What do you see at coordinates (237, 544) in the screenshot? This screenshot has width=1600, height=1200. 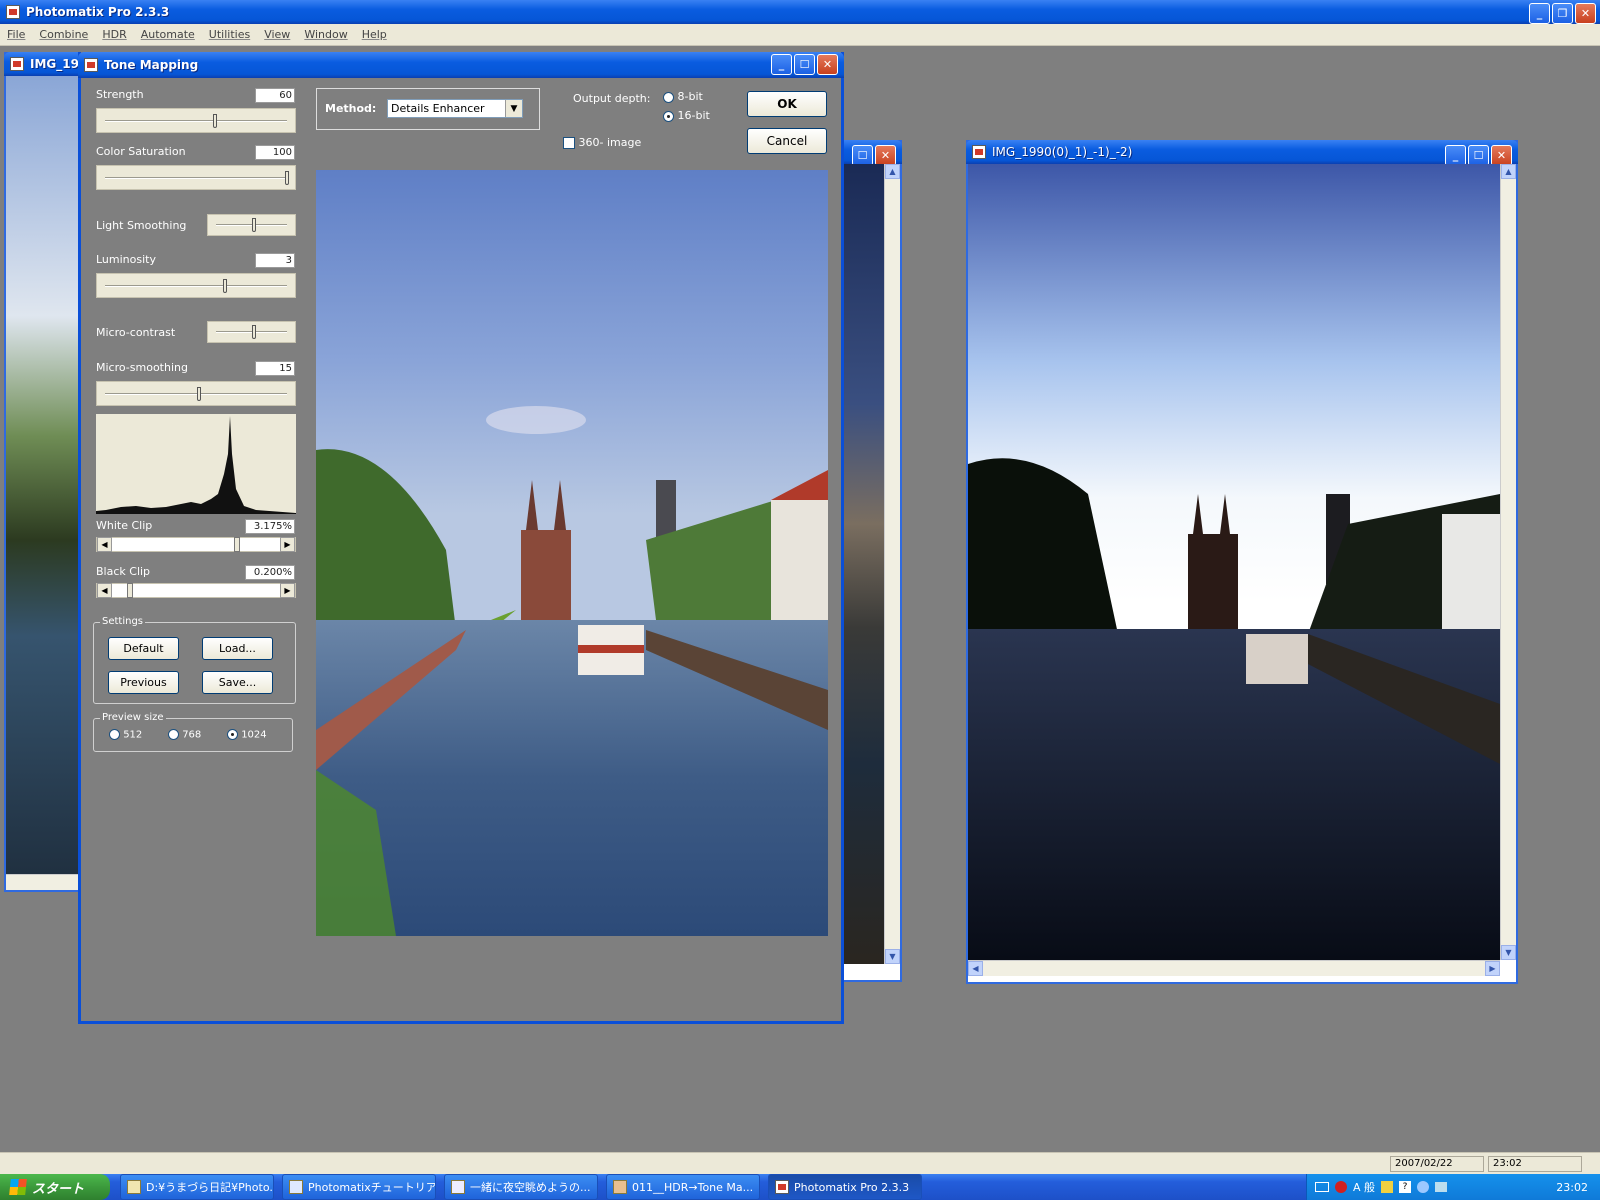 I see `white-clip-thumb` at bounding box center [237, 544].